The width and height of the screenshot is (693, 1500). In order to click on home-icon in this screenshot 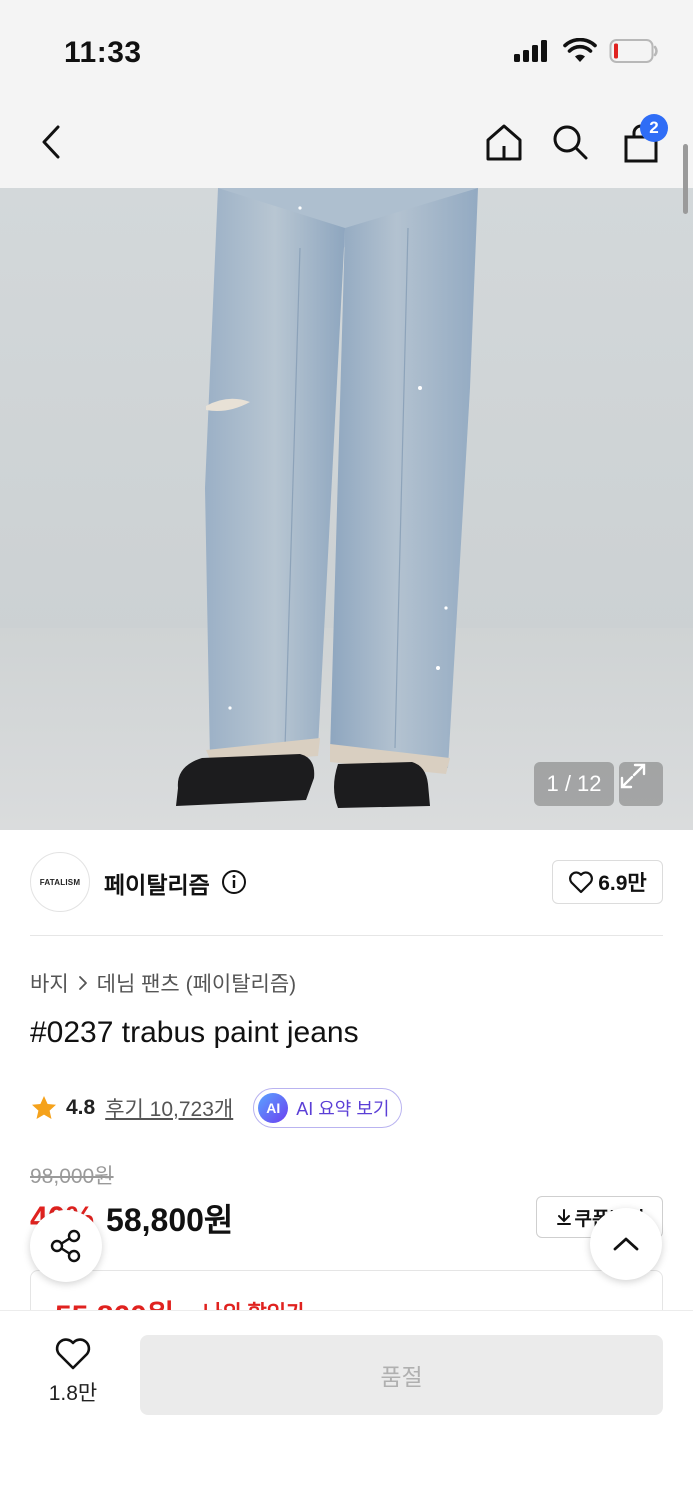, I will do `click(504, 142)`.